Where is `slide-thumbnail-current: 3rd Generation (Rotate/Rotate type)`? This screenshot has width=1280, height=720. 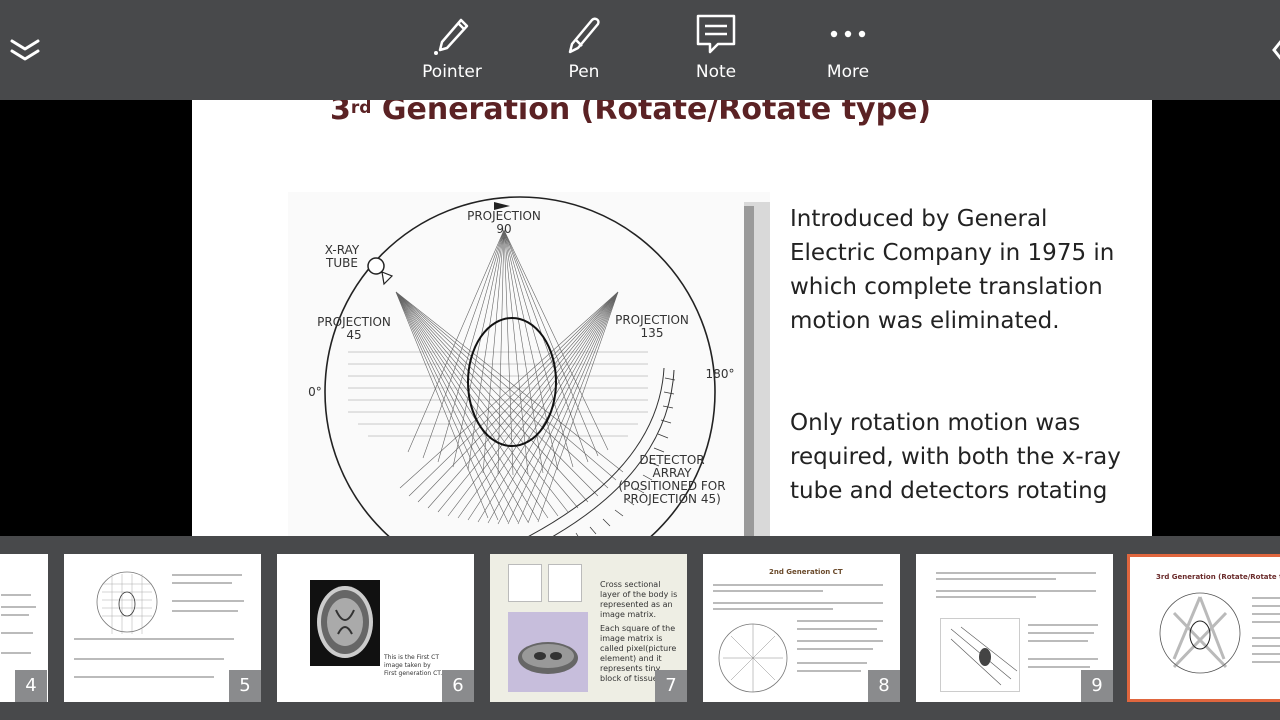
slide-thumbnail-current: 3rd Generation (Rotate/Rotate type) is located at coordinates (1203, 628).